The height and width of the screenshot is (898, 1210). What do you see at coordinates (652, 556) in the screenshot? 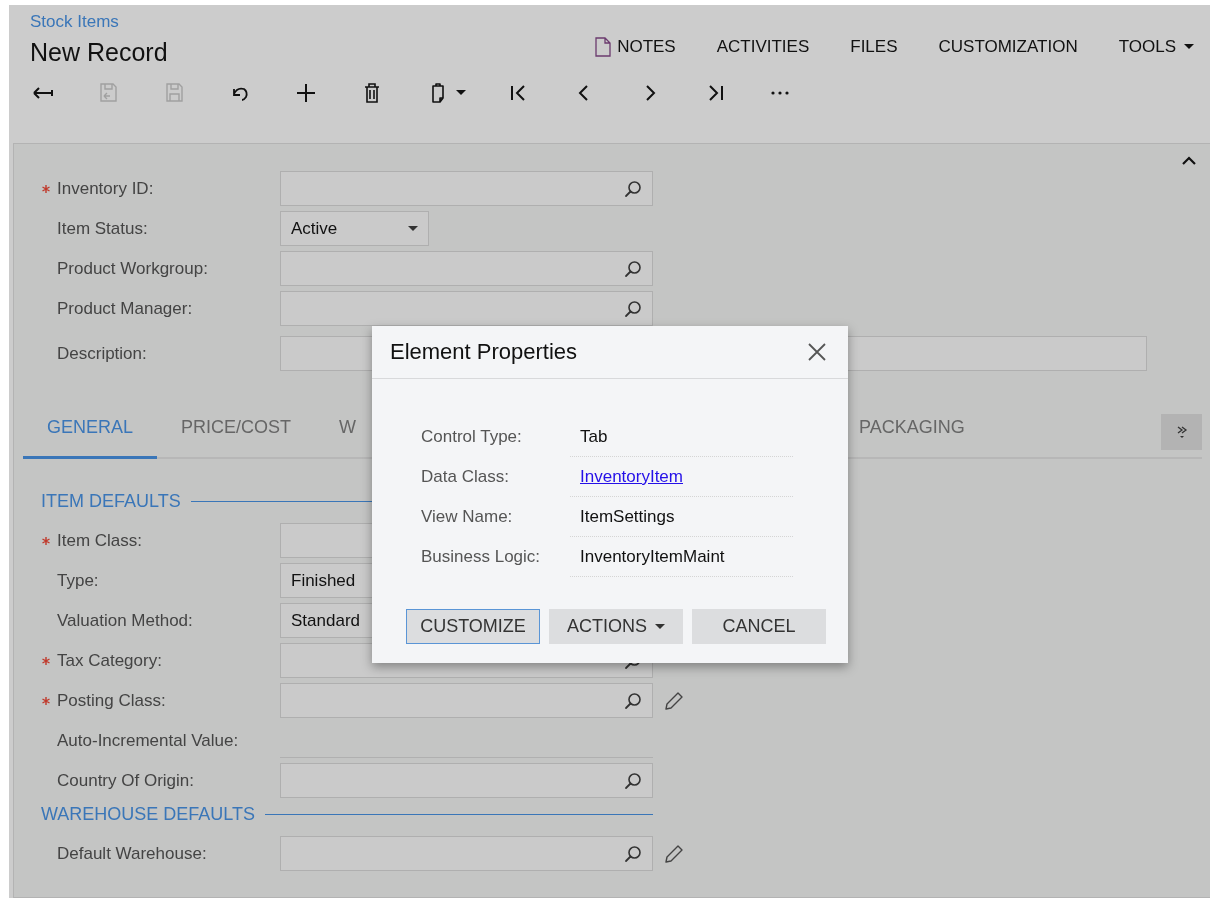
I see `property-value: InventoryItemMaint` at bounding box center [652, 556].